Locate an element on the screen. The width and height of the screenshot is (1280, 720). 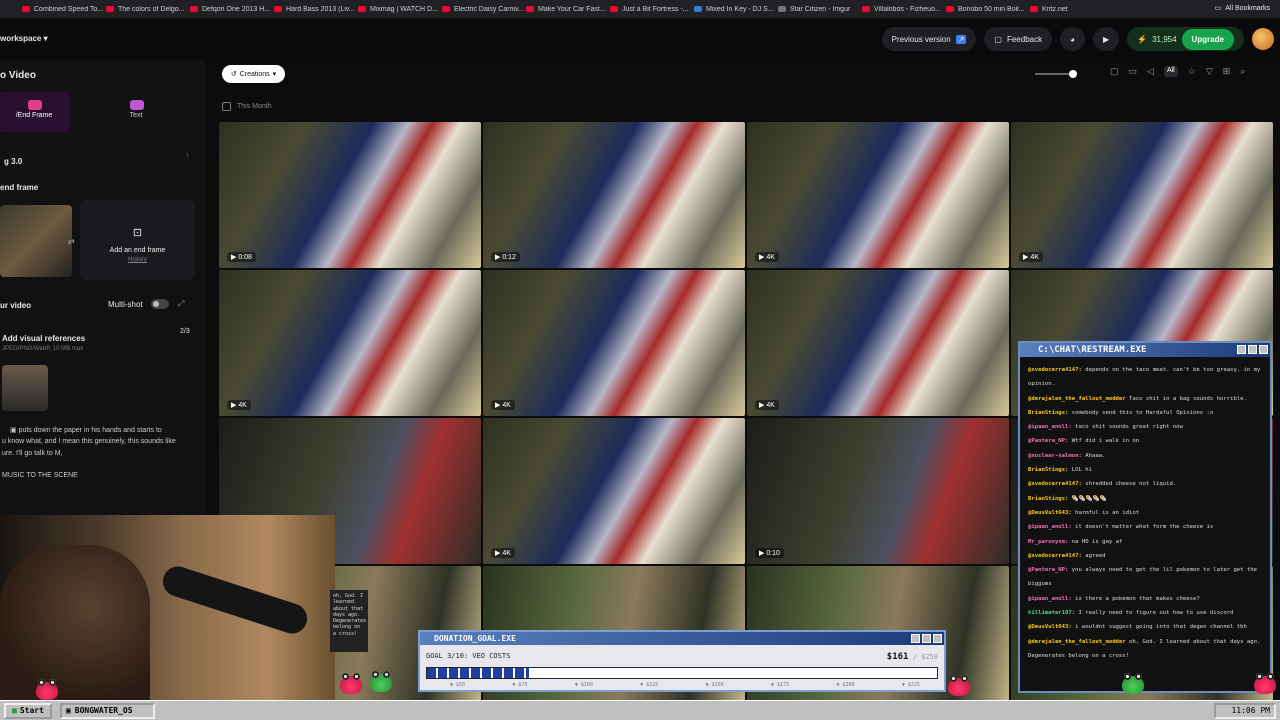
chat-username: BrianStings: is located at coordinates (1048, 412).